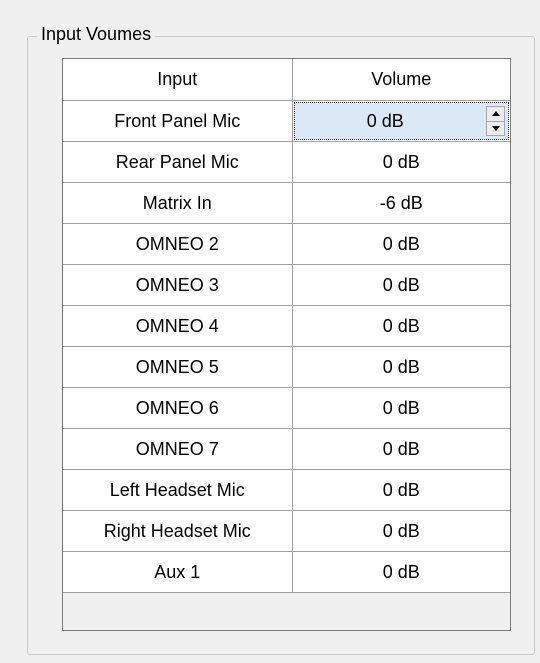 This screenshot has width=540, height=663. What do you see at coordinates (178, 326) in the screenshot?
I see `input-name-cell: OMNEO 4` at bounding box center [178, 326].